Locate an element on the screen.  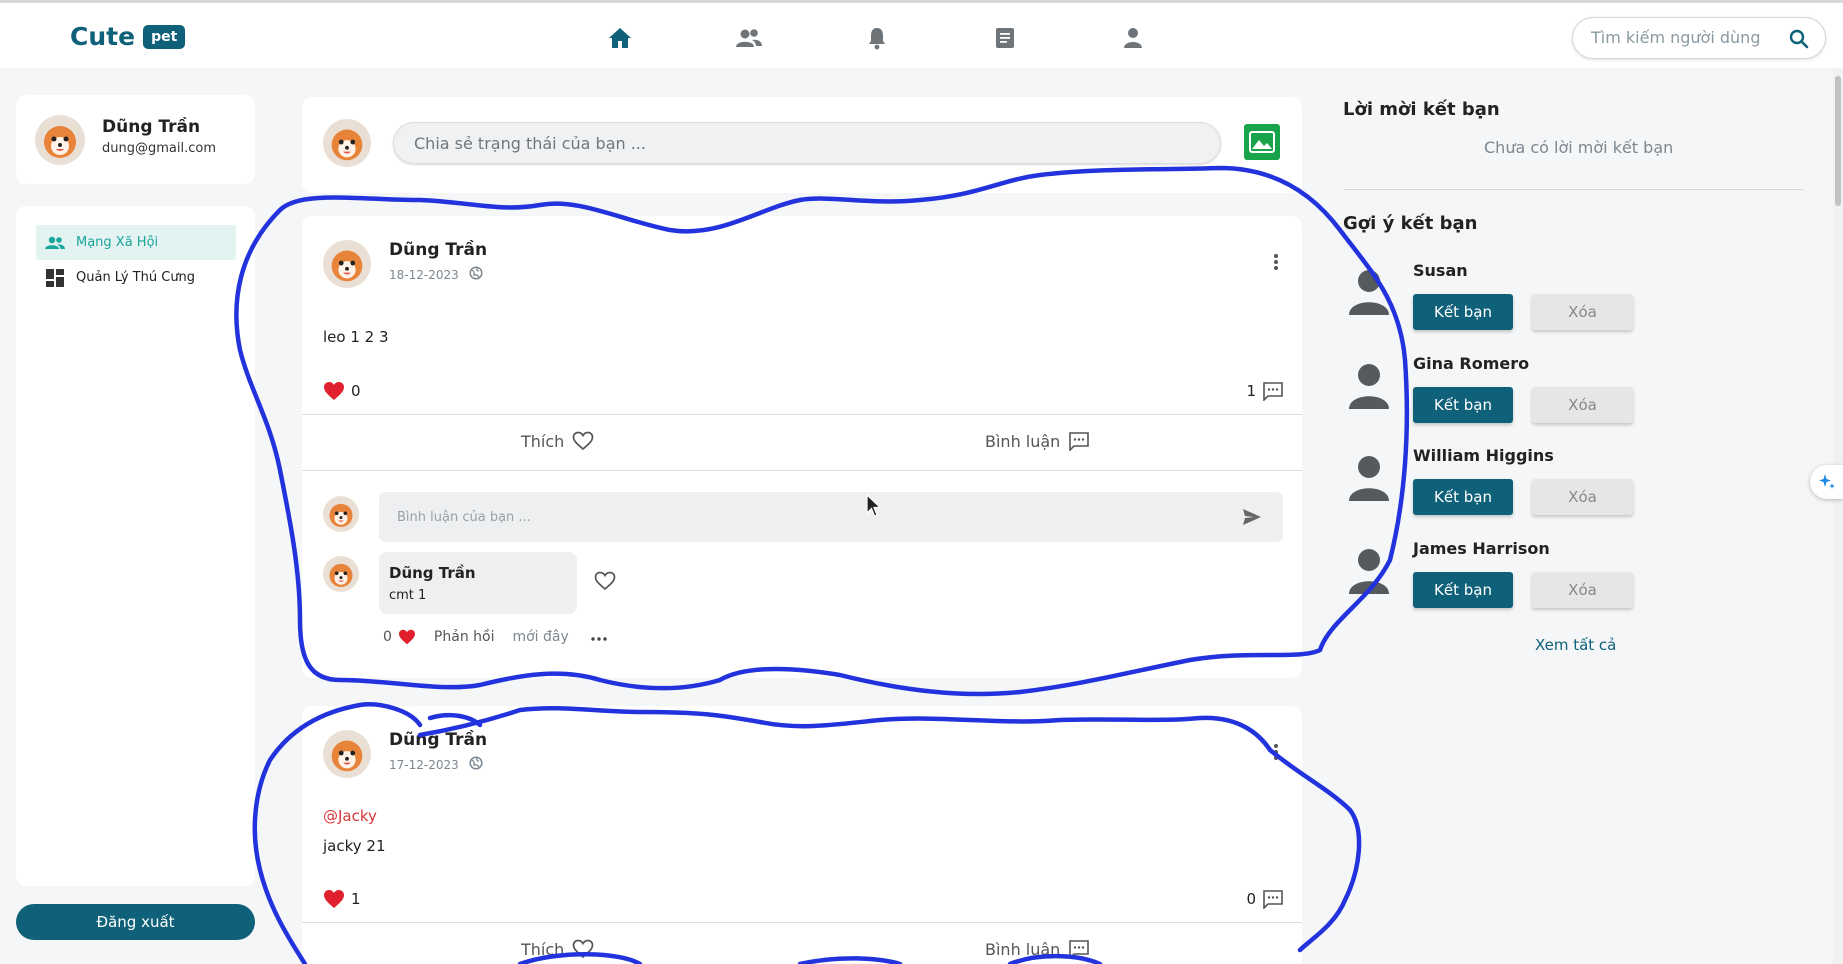
dashboard-icon is located at coordinates (55, 278).